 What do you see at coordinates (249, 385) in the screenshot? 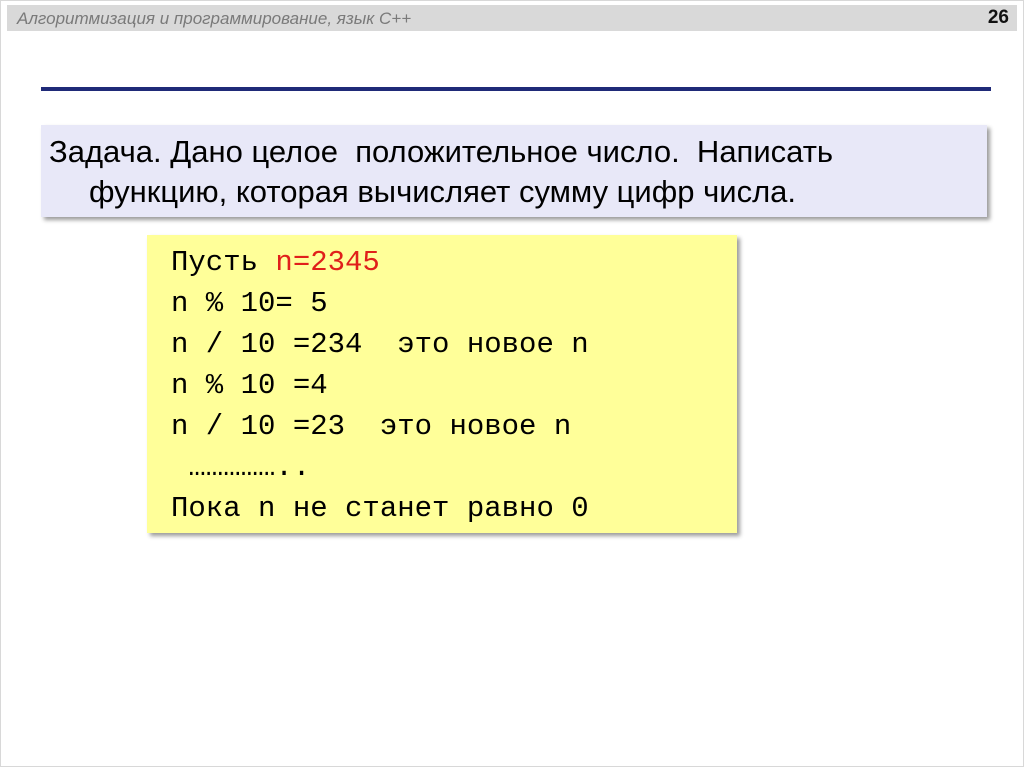
I see `code-line-4: n % 10 =4` at bounding box center [249, 385].